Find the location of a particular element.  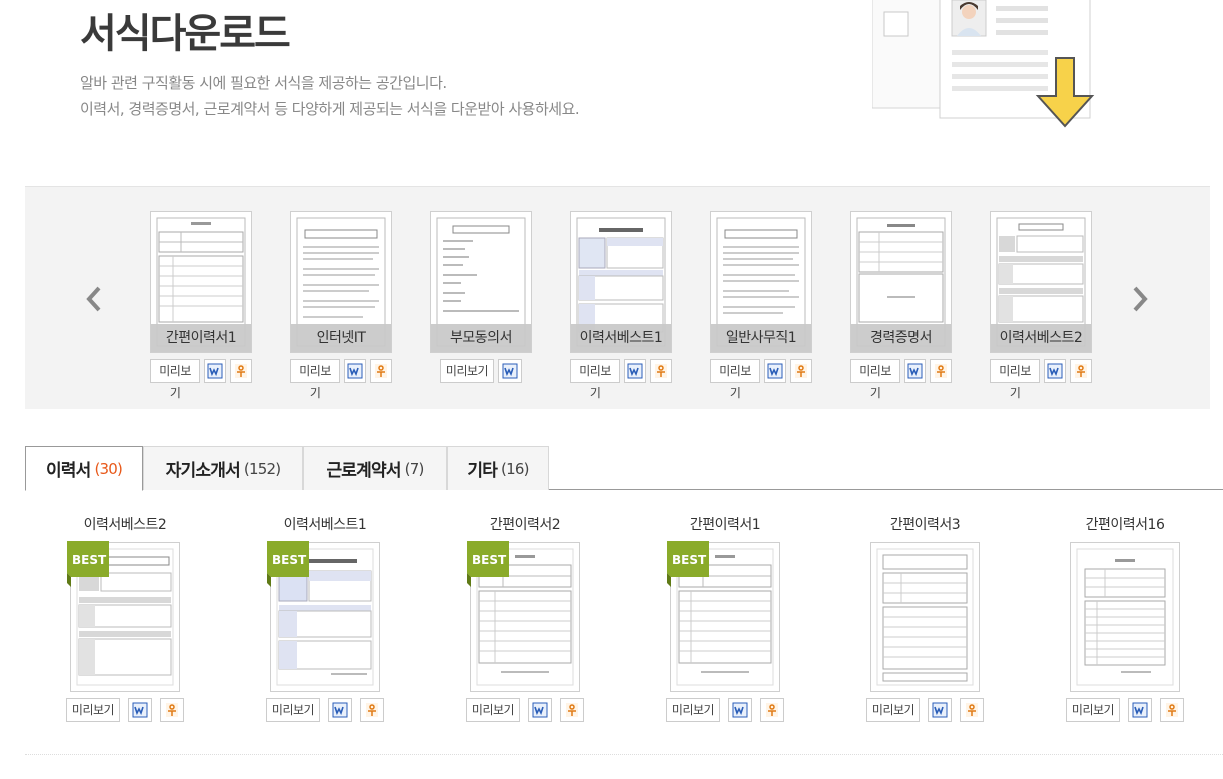

form-card: 간편이력서2 BEST 미리보기 is located at coordinates (525, 618).